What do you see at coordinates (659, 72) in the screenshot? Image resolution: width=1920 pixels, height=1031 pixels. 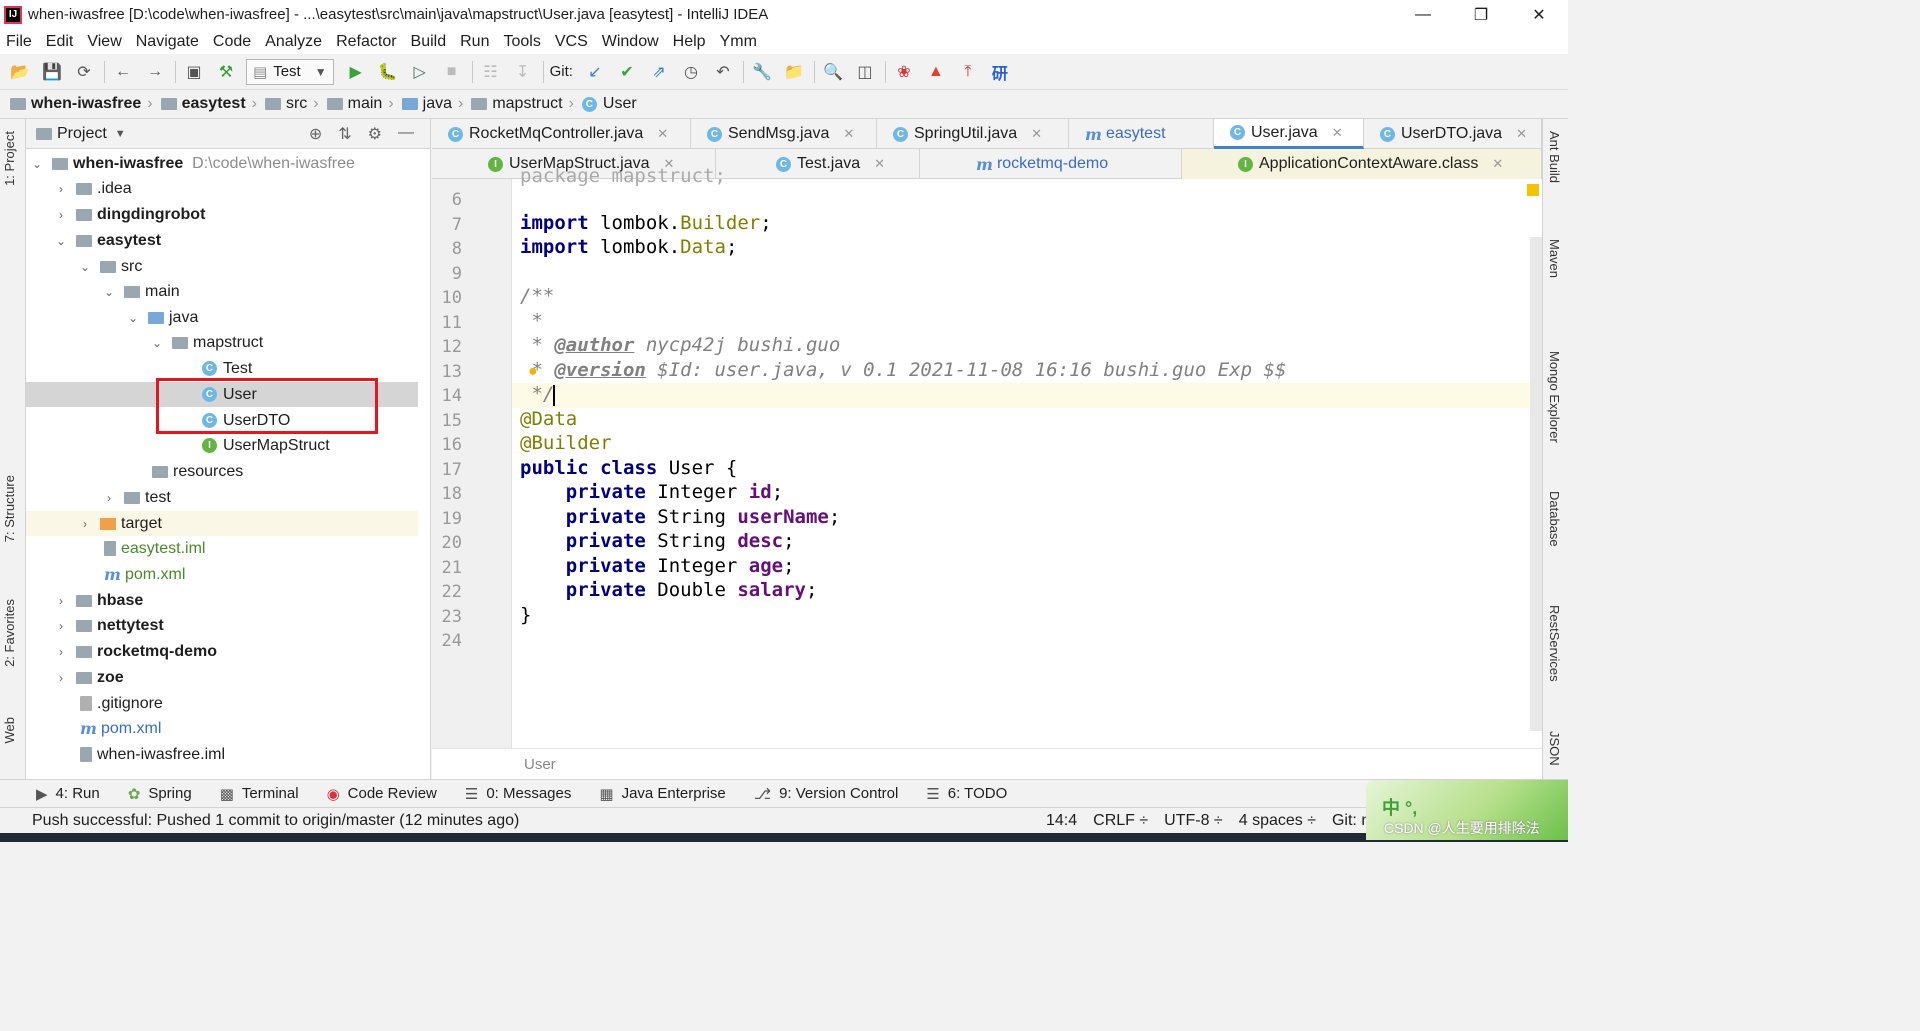 I see `git-push-icon: ⇗` at bounding box center [659, 72].